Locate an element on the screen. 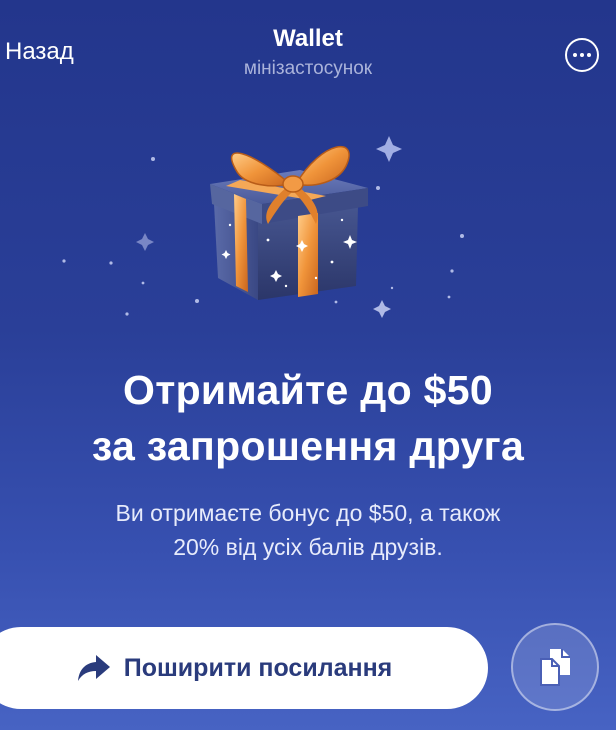 The height and width of the screenshot is (730, 616). app-title: Wallet is located at coordinates (308, 38).